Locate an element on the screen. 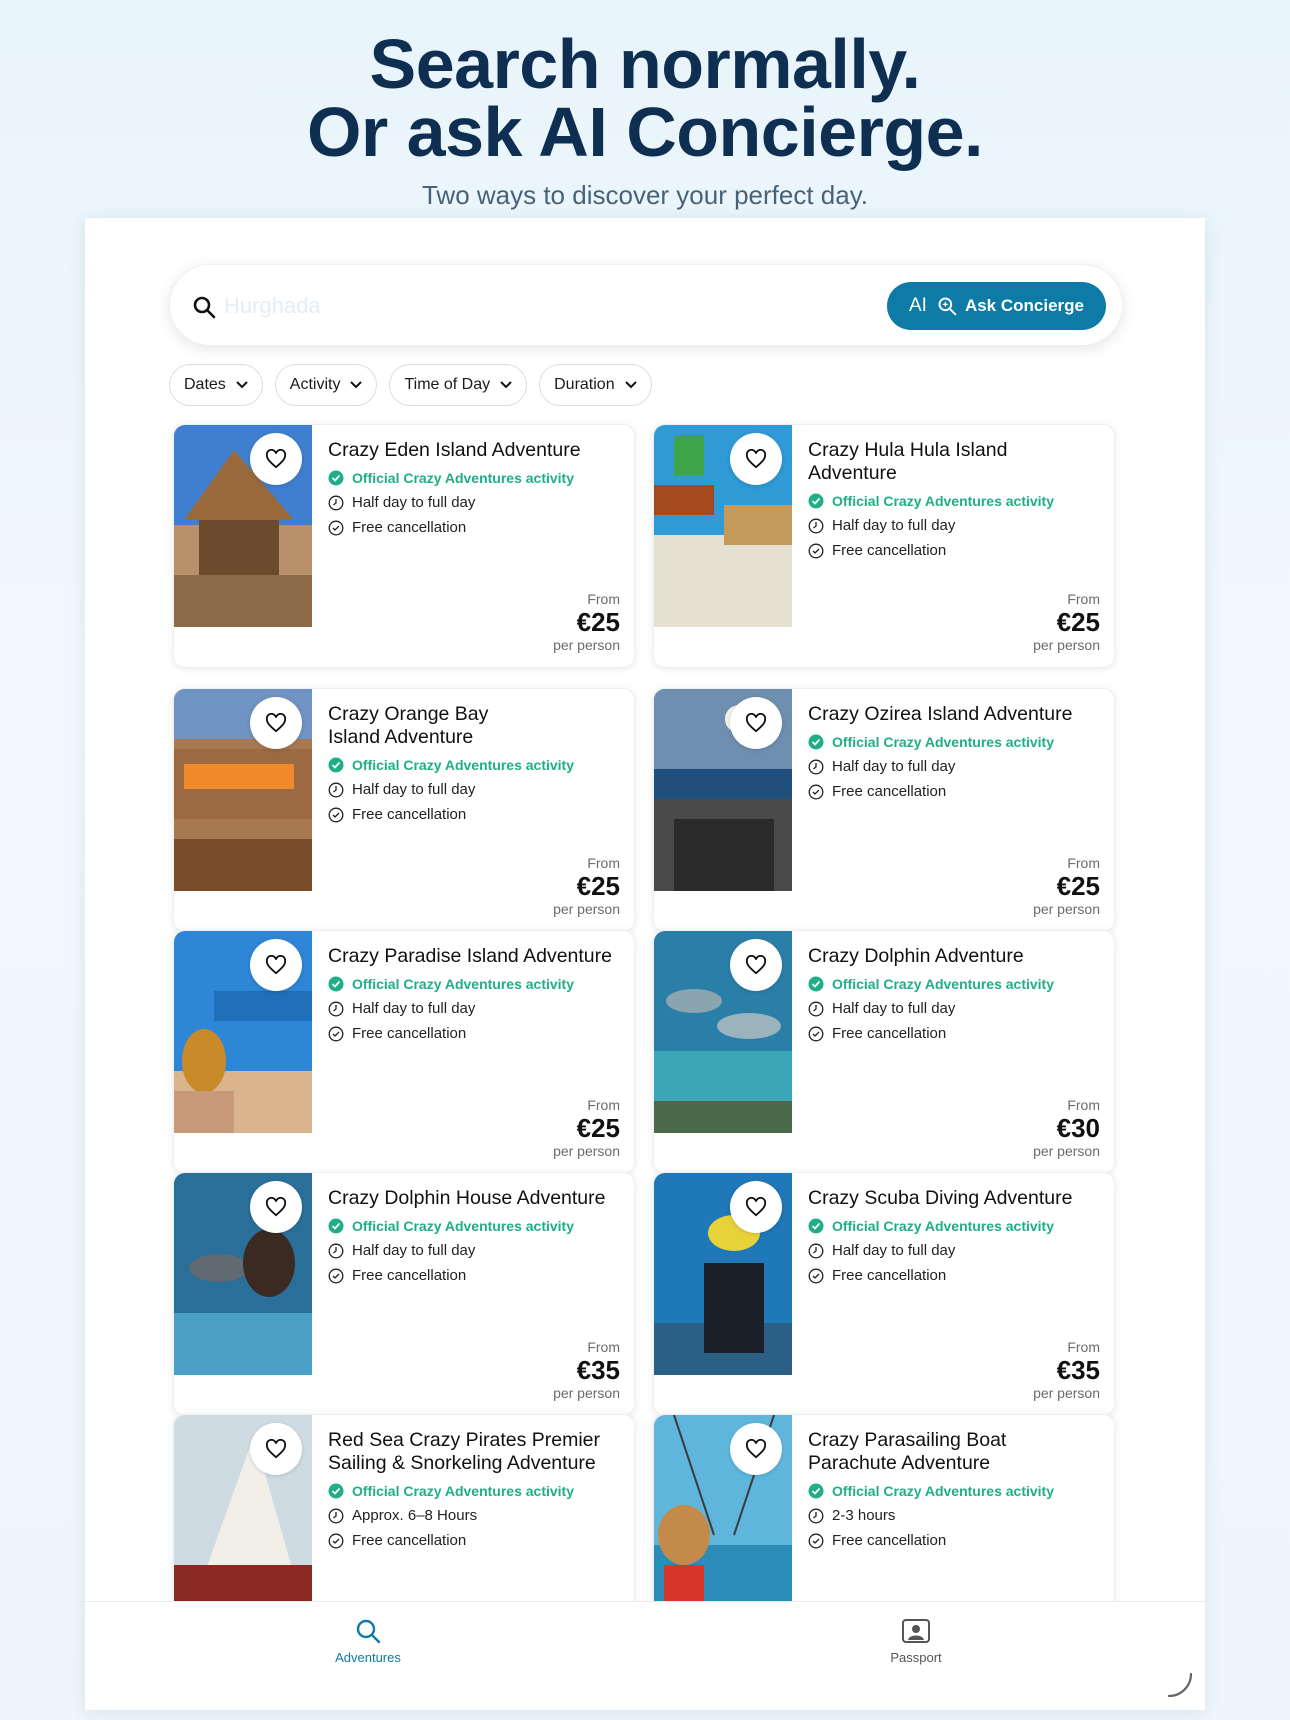  tab-passport: Passport is located at coordinates (916, 1640).